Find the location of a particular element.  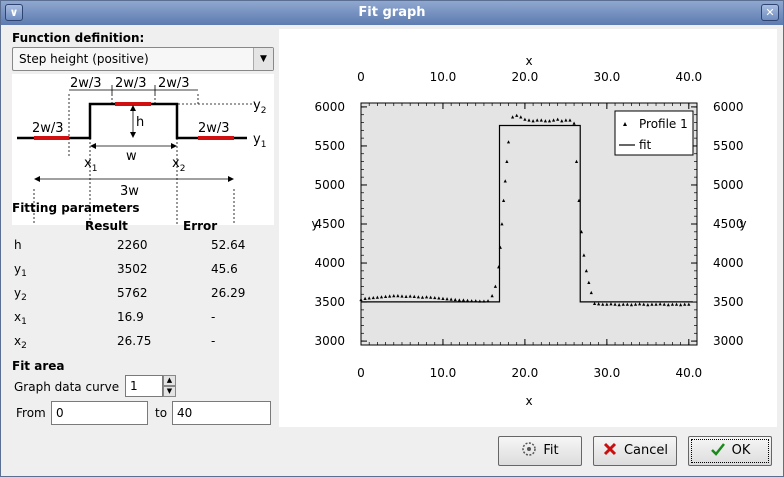

diagram-y1-label: y1 is located at coordinates (259, 141).